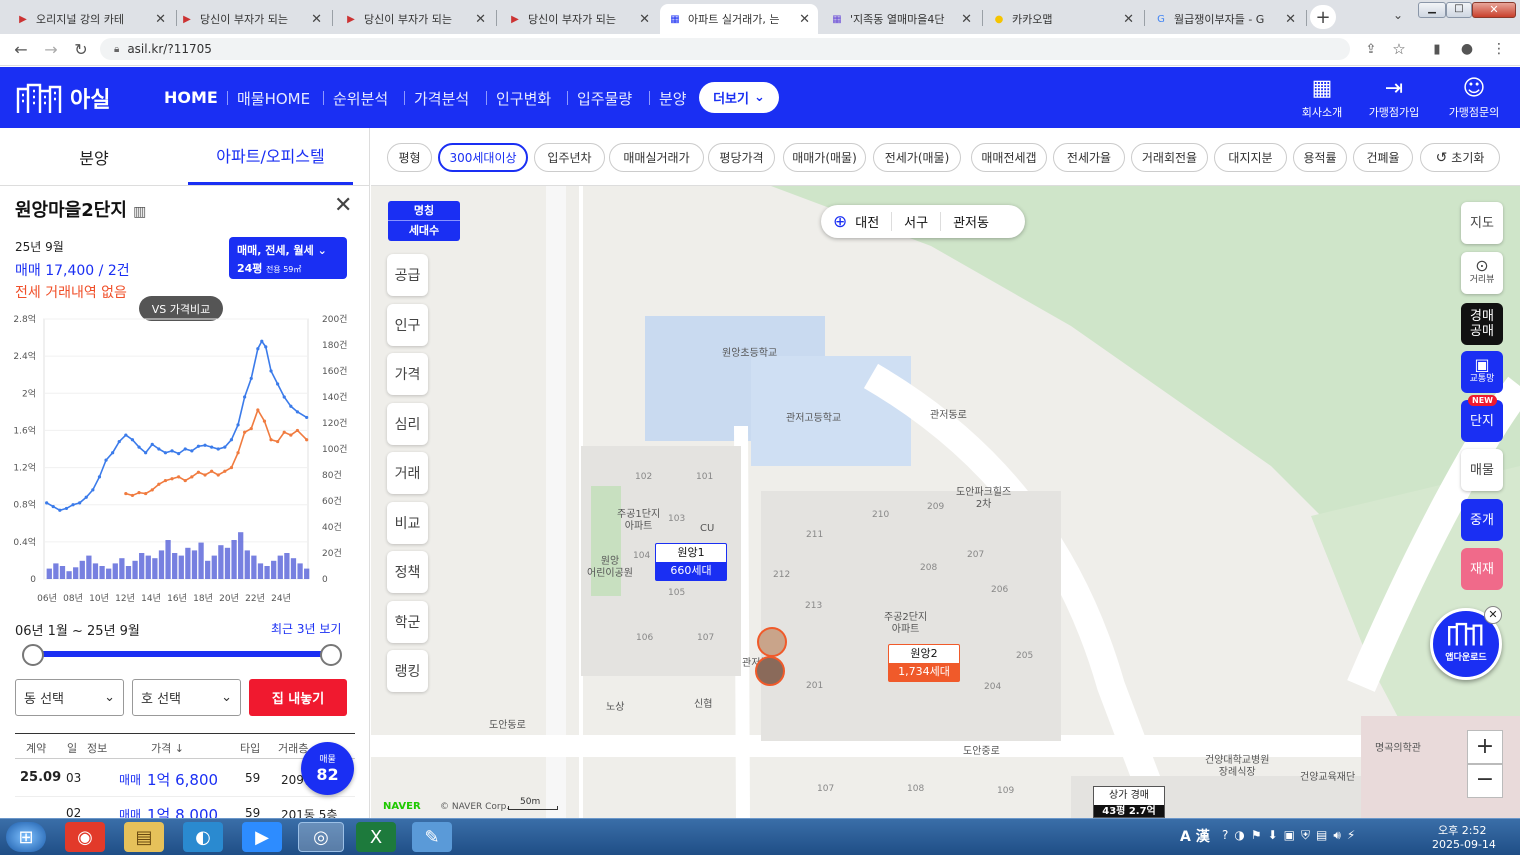 The height and width of the screenshot is (855, 1520). Describe the element at coordinates (1482, 520) in the screenshot. I see `map-right-button: 중개` at that location.